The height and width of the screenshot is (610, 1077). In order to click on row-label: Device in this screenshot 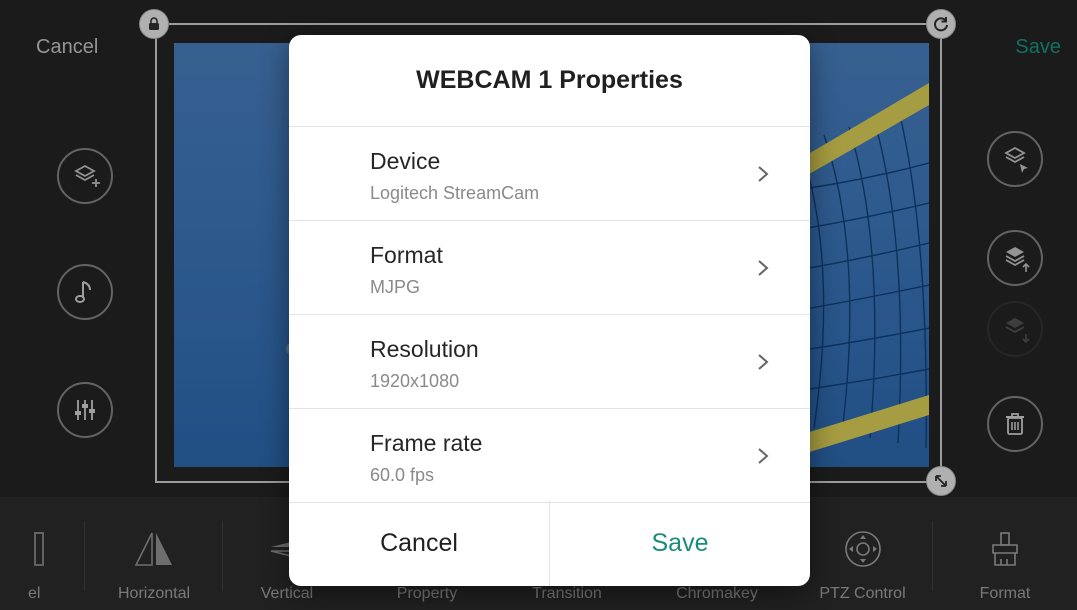, I will do `click(405, 161)`.